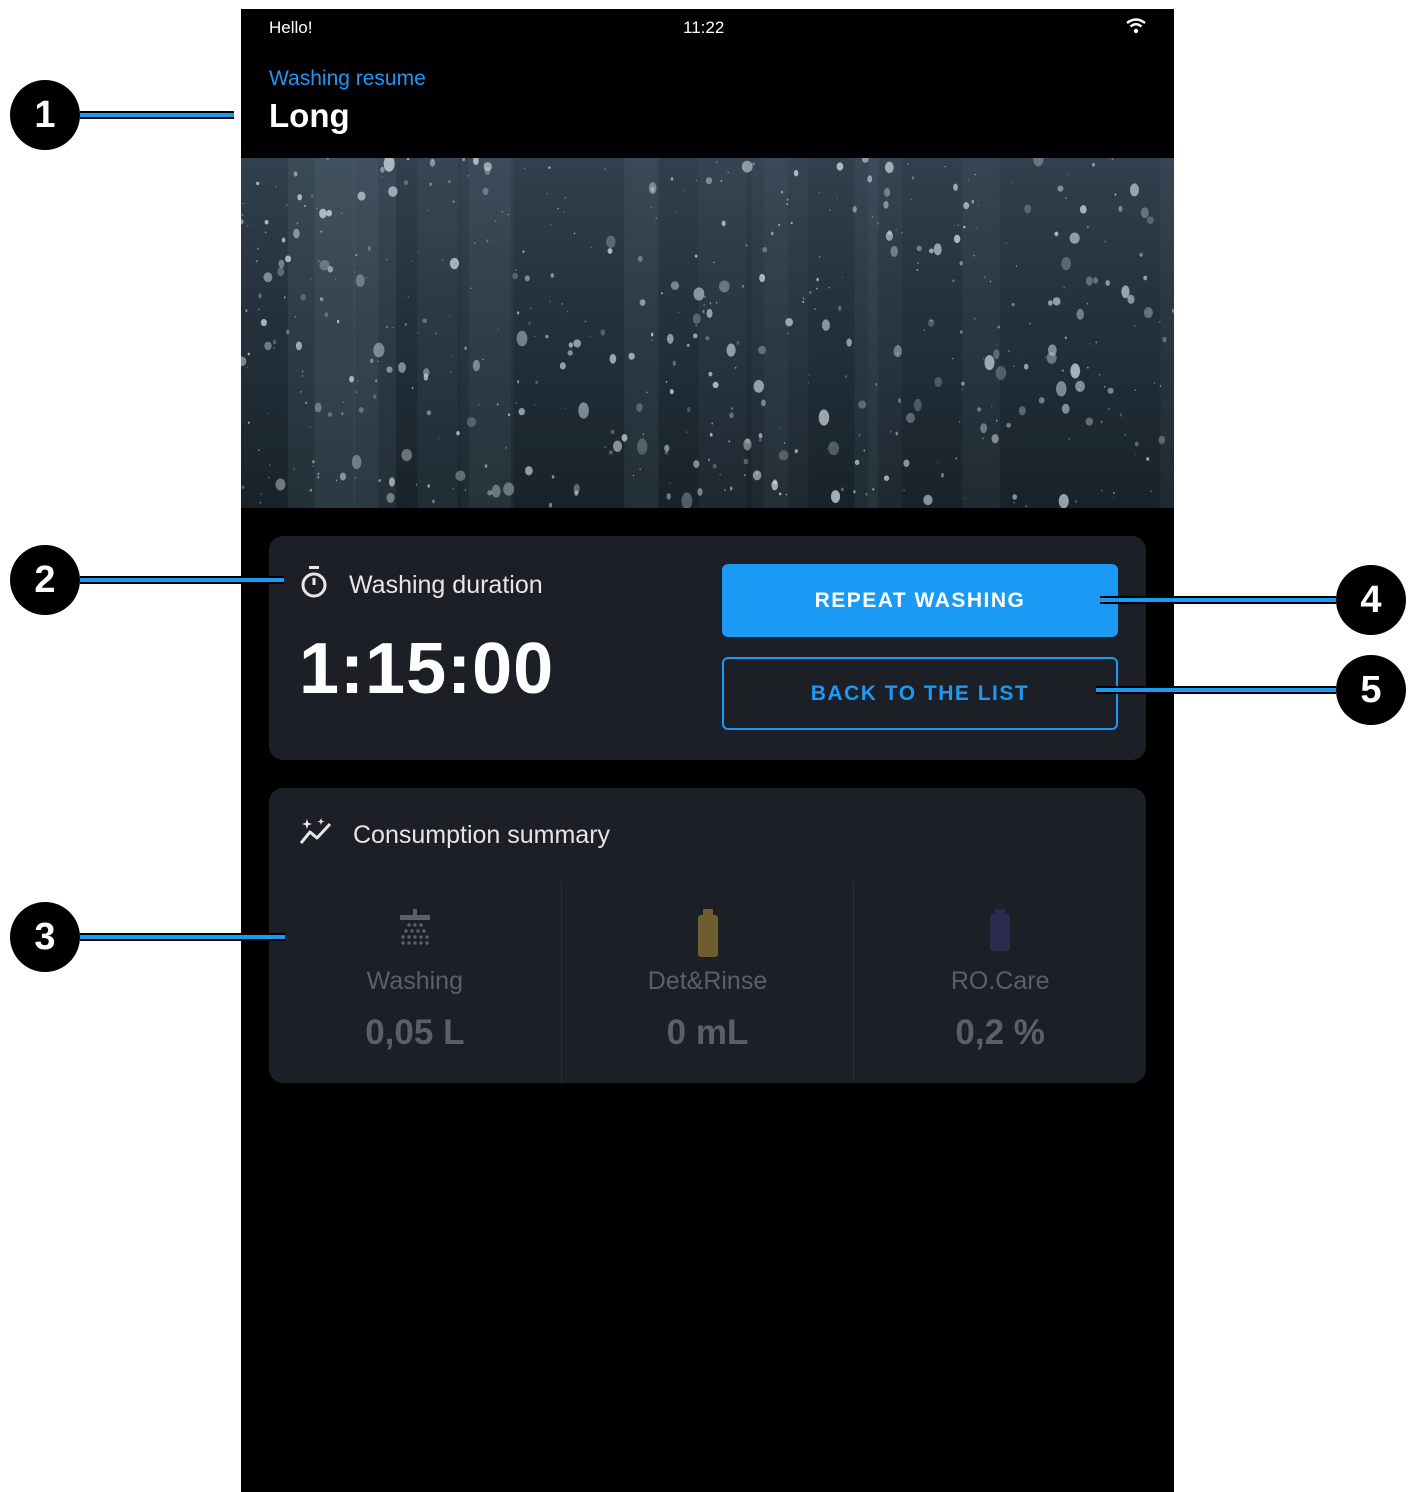 The height and width of the screenshot is (1492, 1412). What do you see at coordinates (415, 1032) in the screenshot?
I see `metric-value: 0,05 L` at bounding box center [415, 1032].